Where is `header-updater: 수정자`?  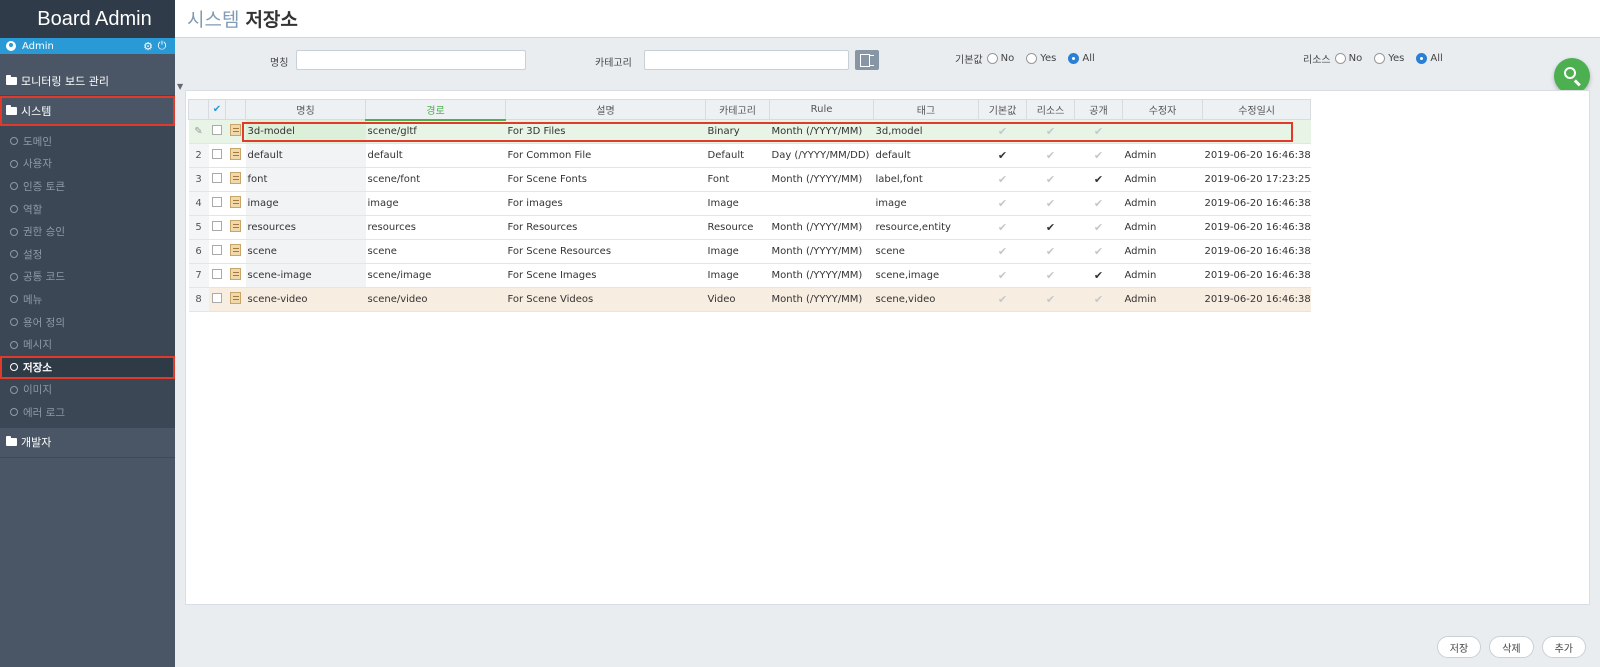 header-updater: 수정자 is located at coordinates (1162, 109).